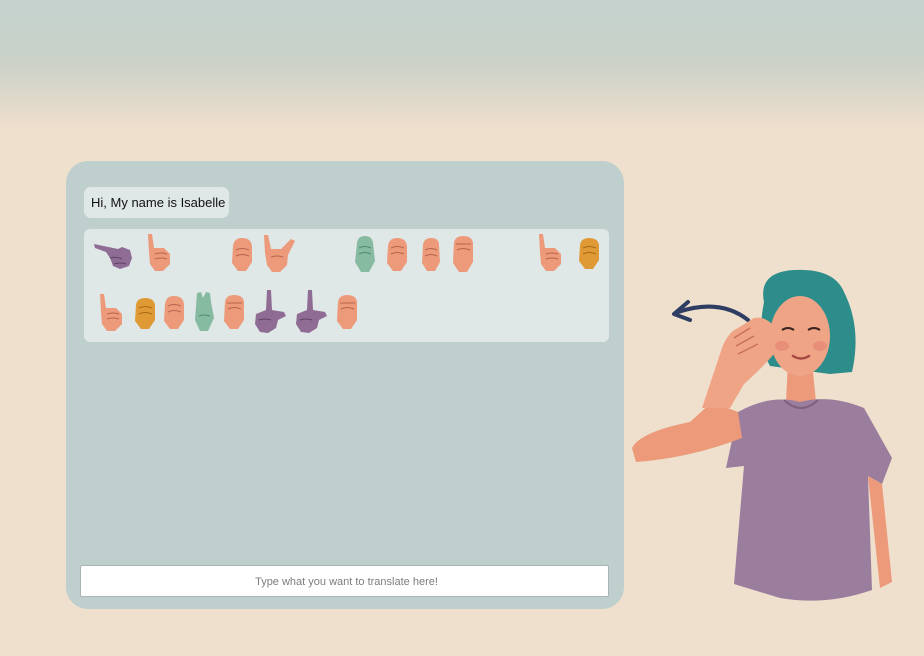 This screenshot has height=656, width=924. Describe the element at coordinates (762, 435) in the screenshot. I see `signing-person-illustration` at that location.